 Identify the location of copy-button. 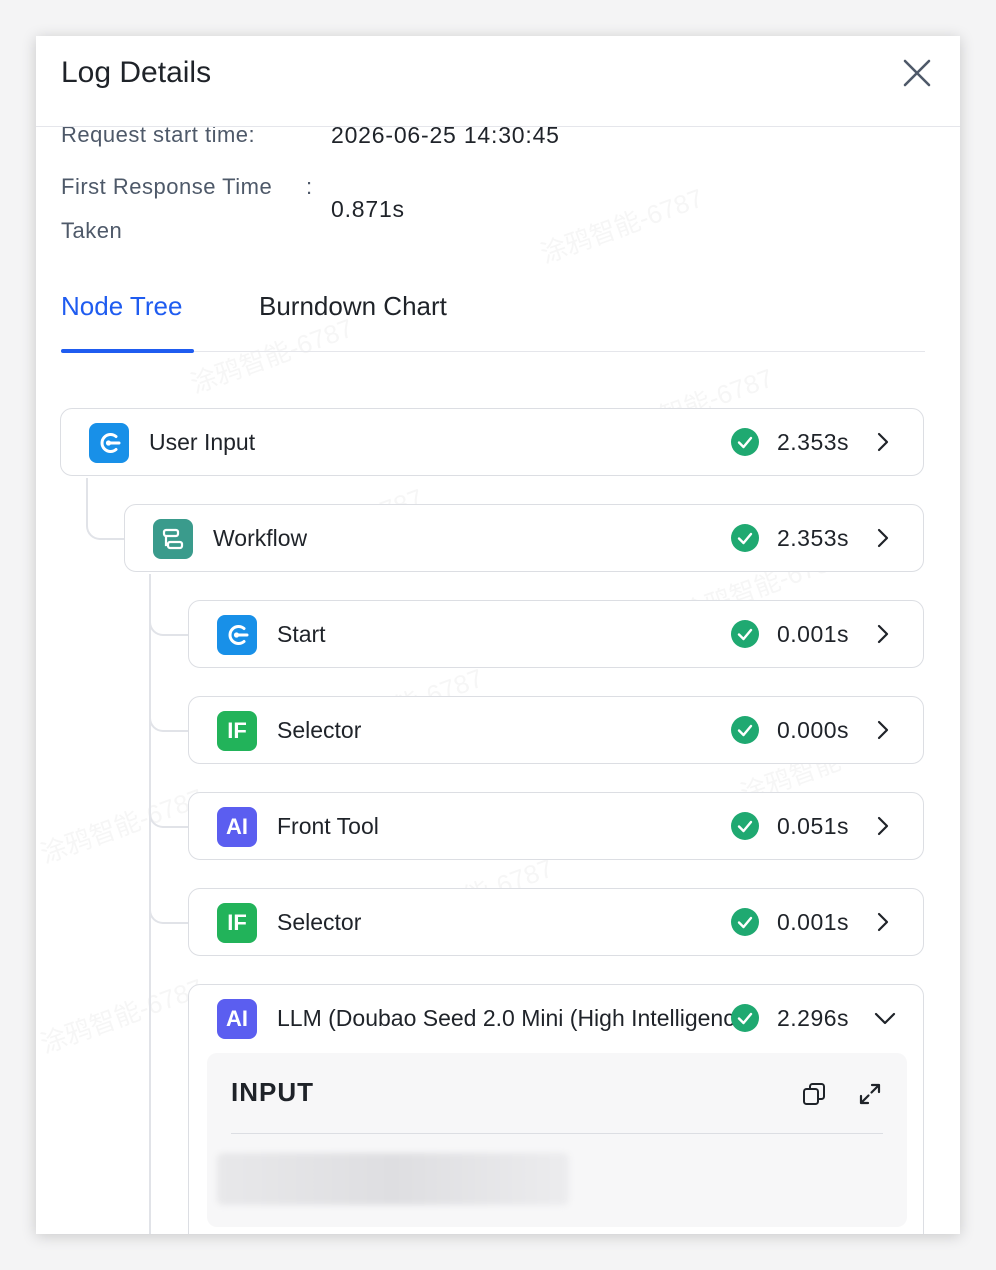
(814, 1094).